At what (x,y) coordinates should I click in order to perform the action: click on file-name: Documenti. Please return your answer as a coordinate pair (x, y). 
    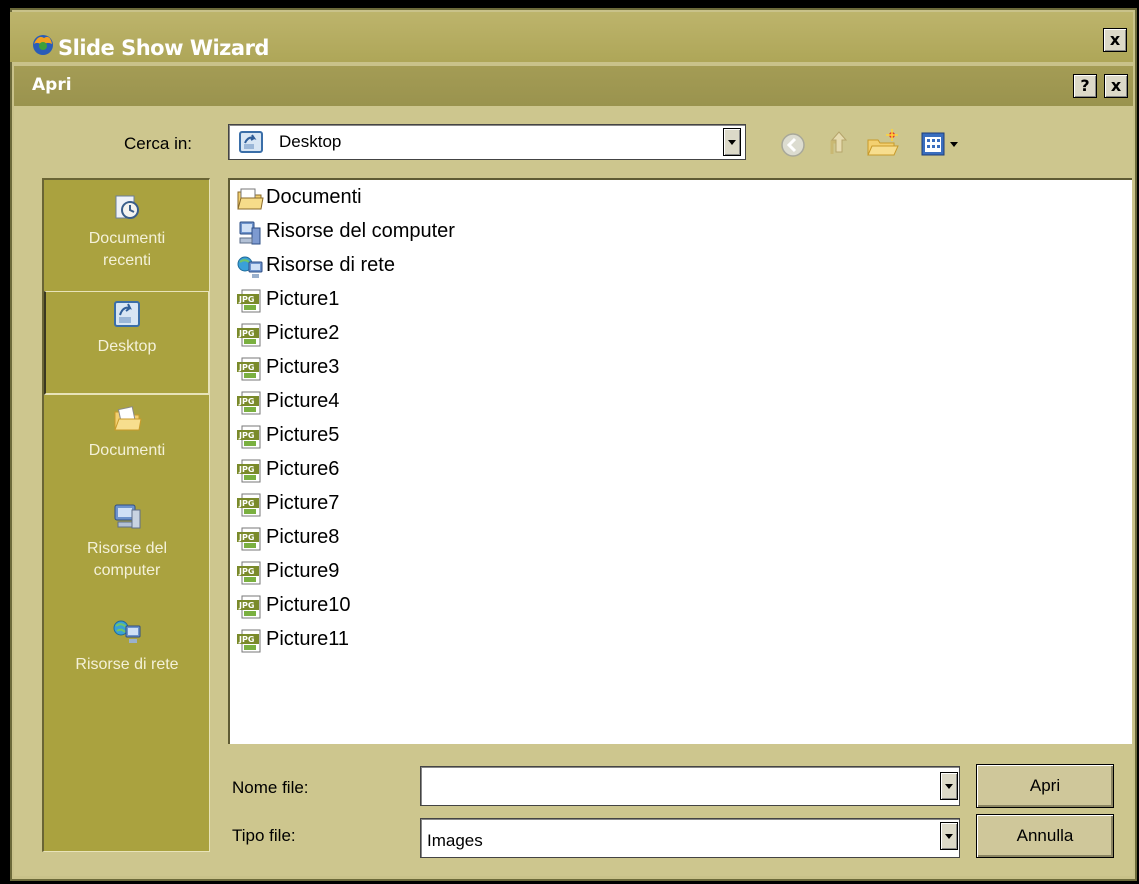
    Looking at the image, I should click on (314, 197).